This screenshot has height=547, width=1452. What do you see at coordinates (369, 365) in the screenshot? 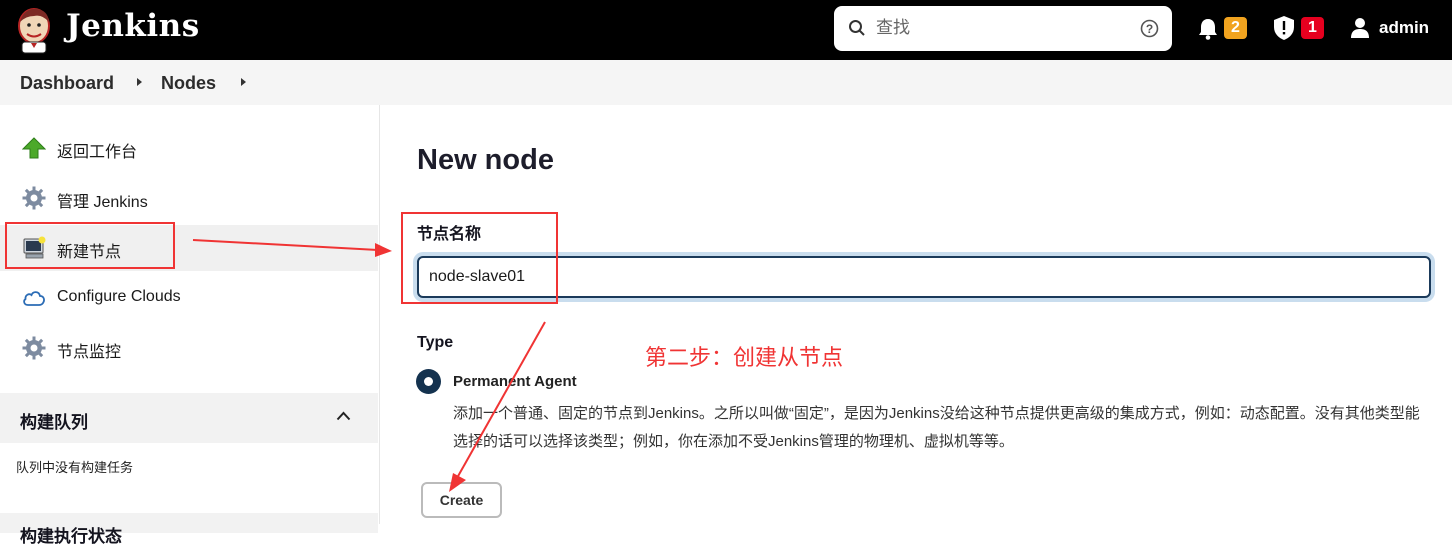
I see `annotation-arrows` at bounding box center [369, 365].